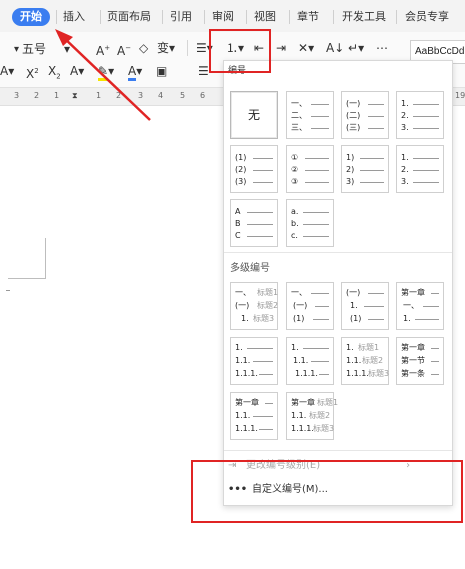 This screenshot has height=569, width=465. I want to click on arrow-shaft, so click(106, 78).